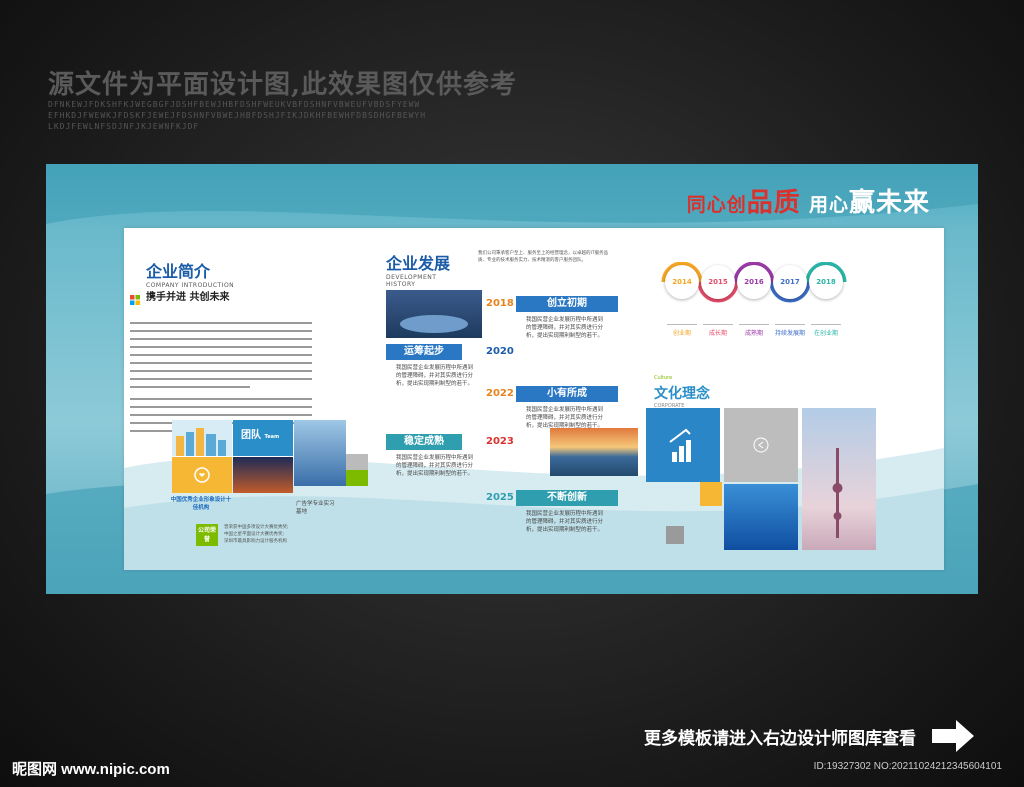 This screenshot has height=787, width=1024. I want to click on slogan: 同心创品质 用心赢未来, so click(808, 202).